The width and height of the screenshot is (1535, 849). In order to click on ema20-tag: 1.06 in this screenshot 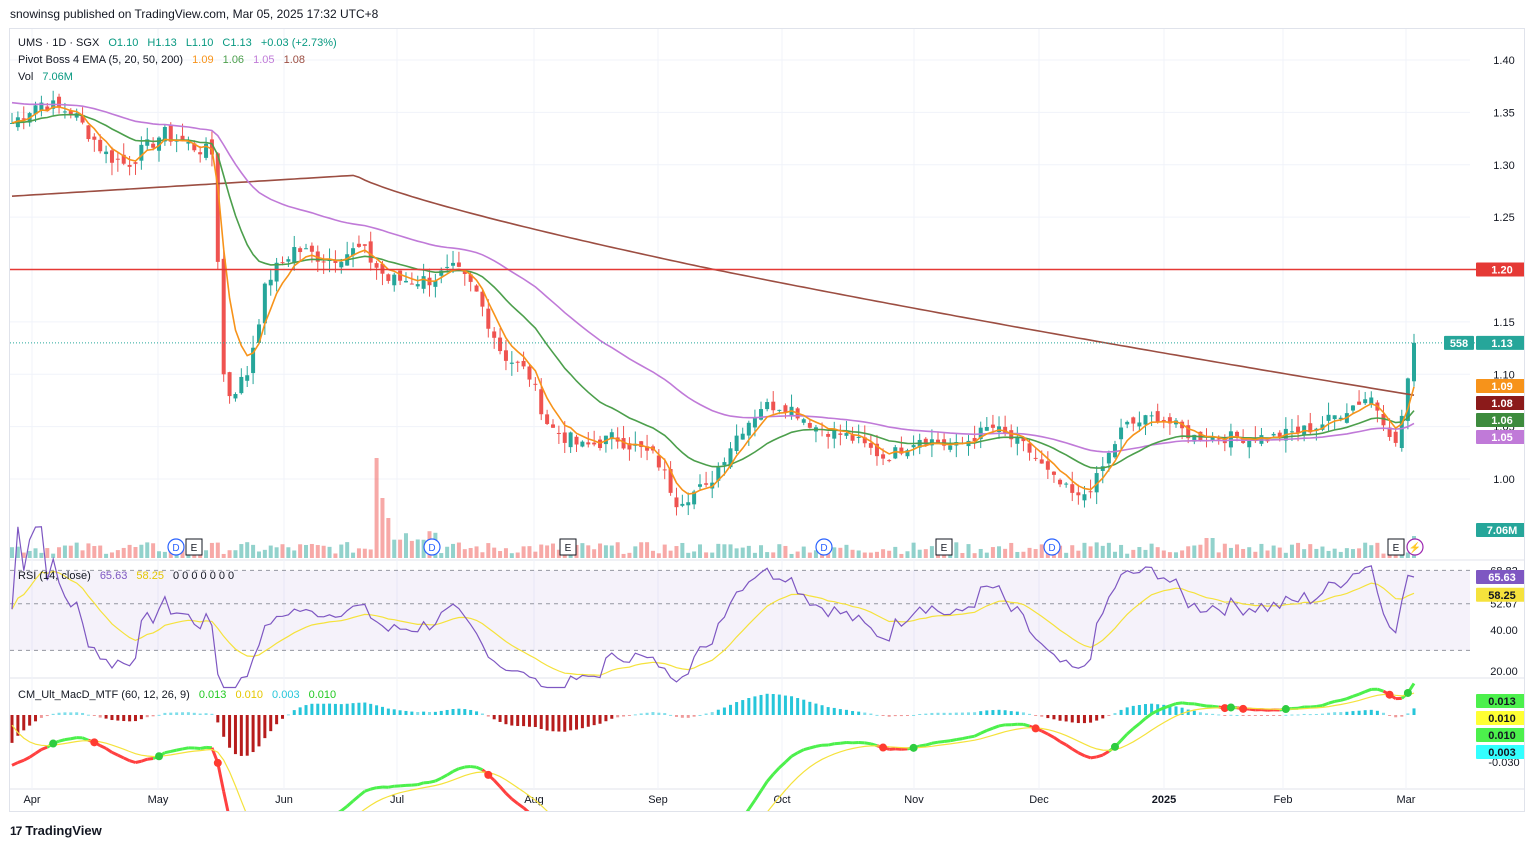, I will do `click(1501, 421)`.